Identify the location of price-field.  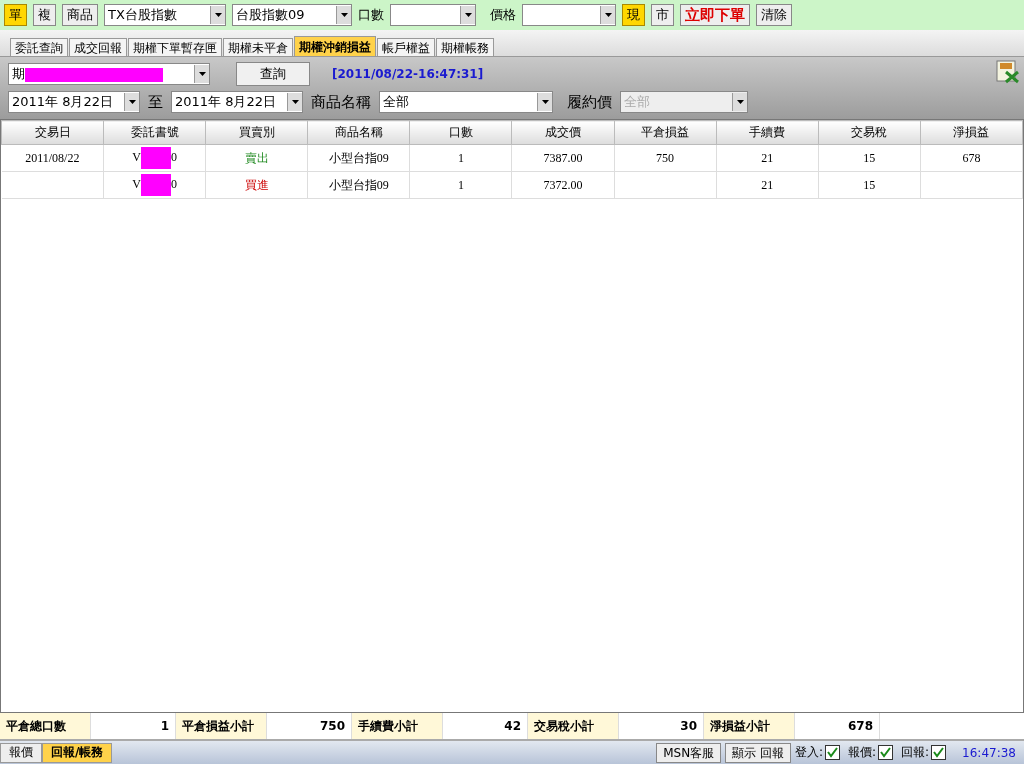
(569, 15).